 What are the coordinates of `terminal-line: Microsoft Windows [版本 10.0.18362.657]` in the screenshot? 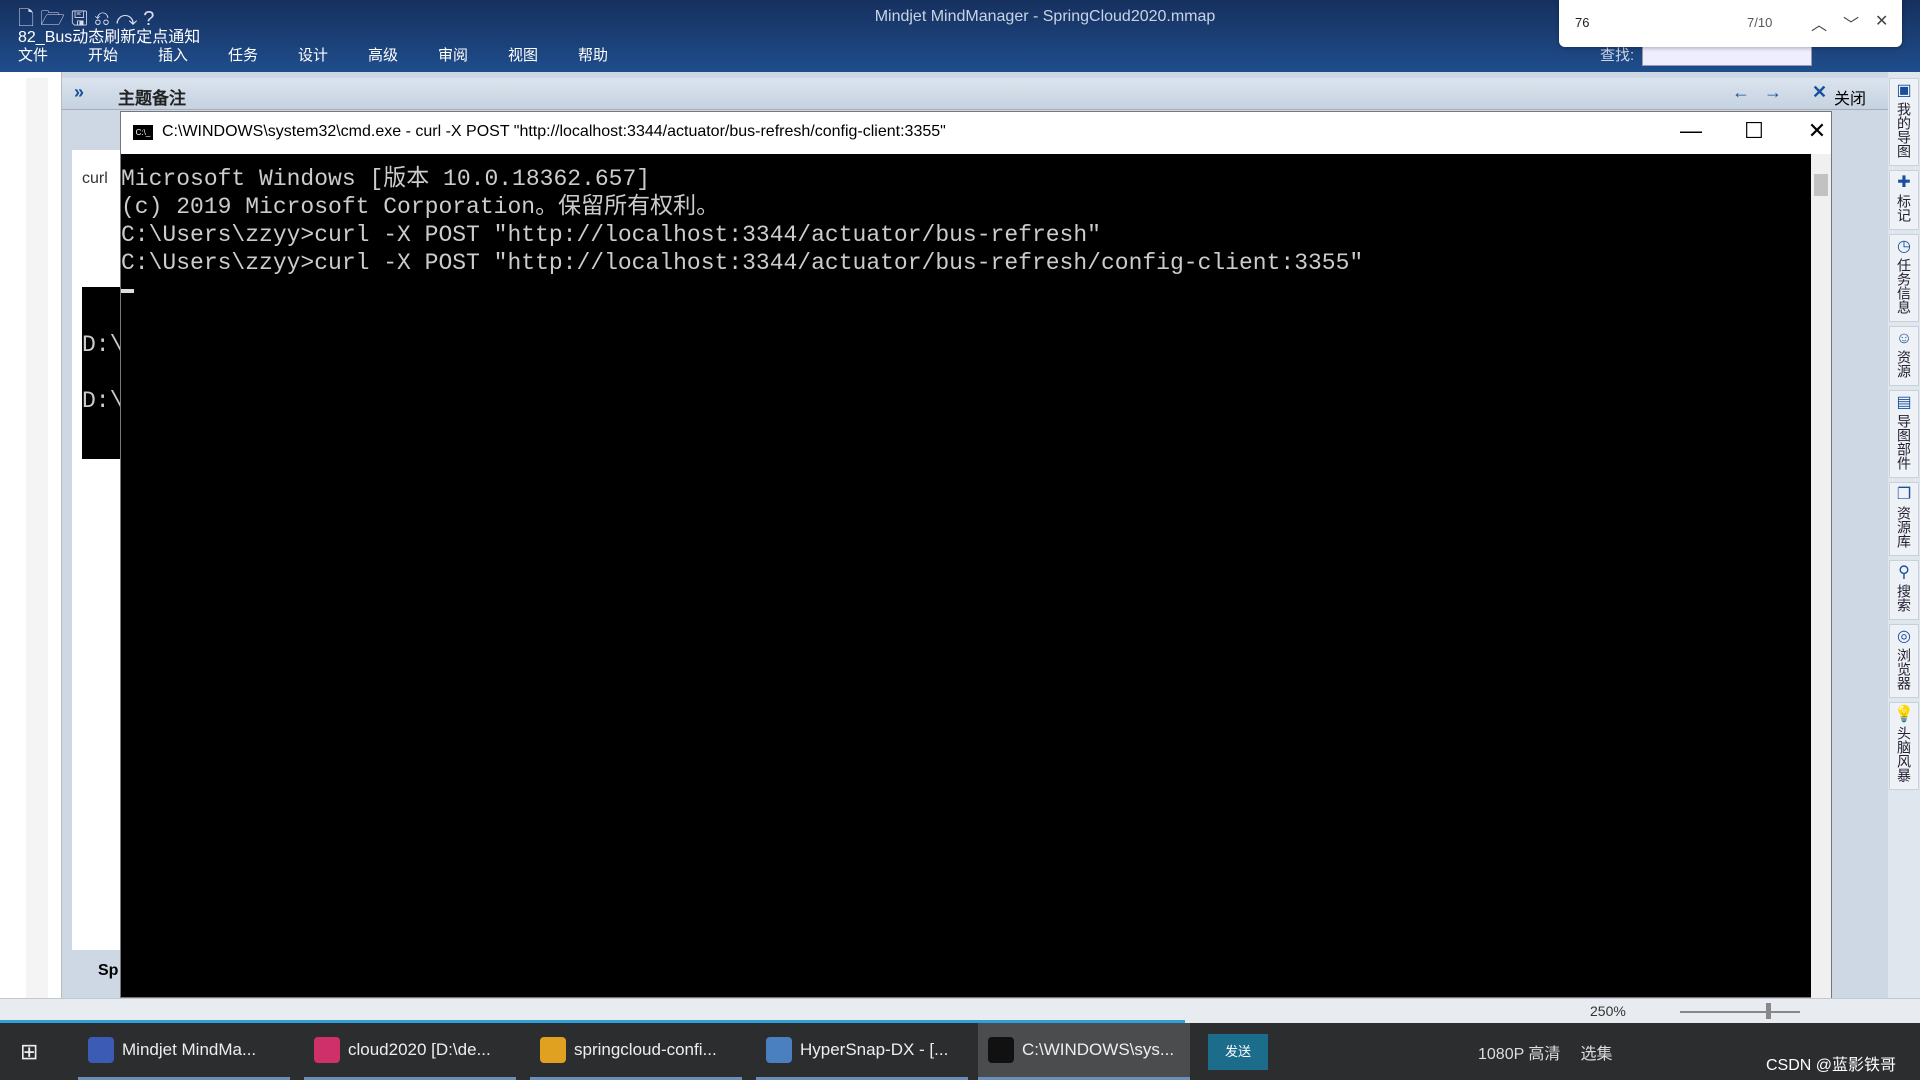 It's located at (386, 179).